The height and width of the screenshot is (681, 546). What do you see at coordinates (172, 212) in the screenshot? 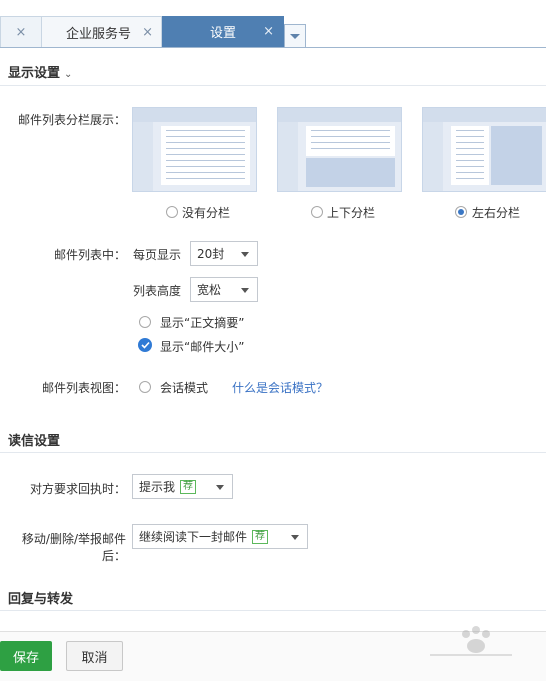
I see `radio-no-split` at bounding box center [172, 212].